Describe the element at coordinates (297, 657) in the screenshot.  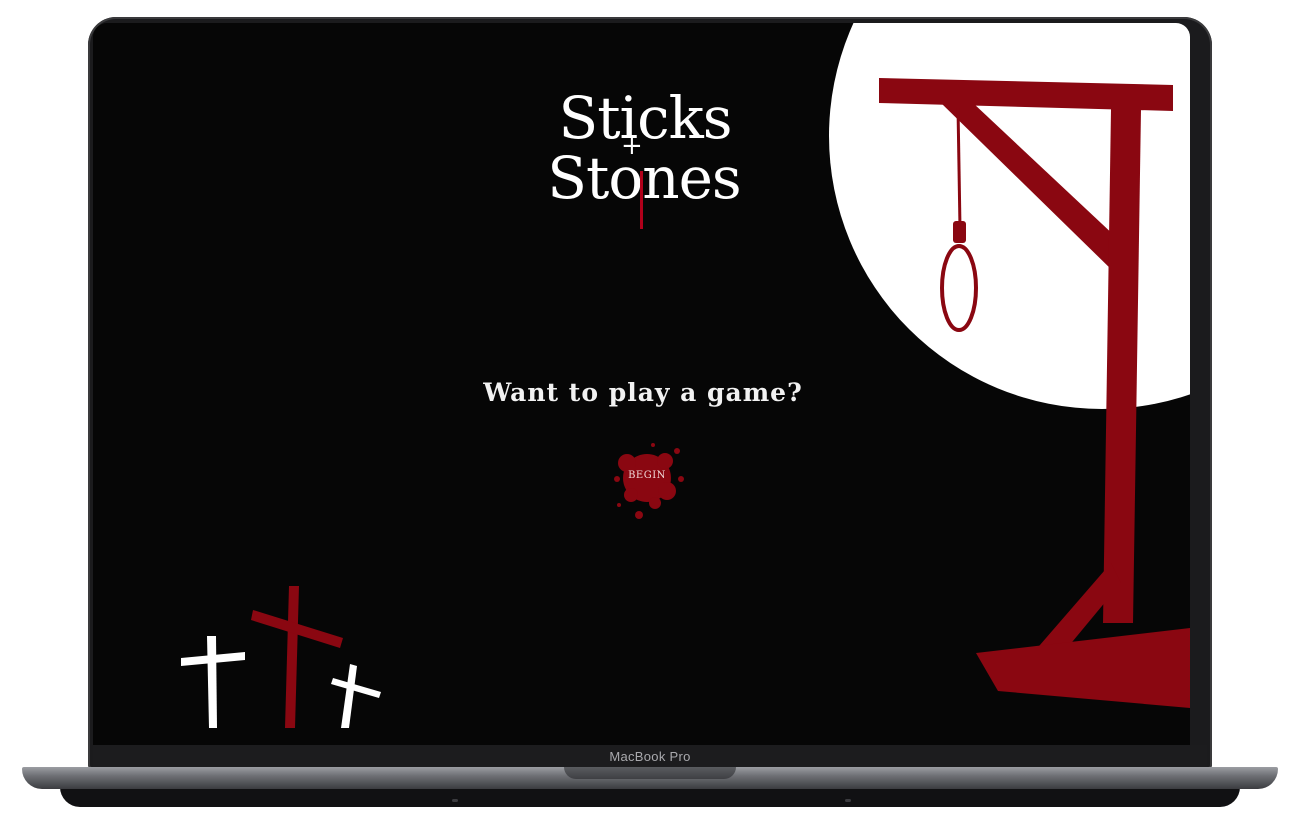
I see `cross-icon-red-center` at that location.